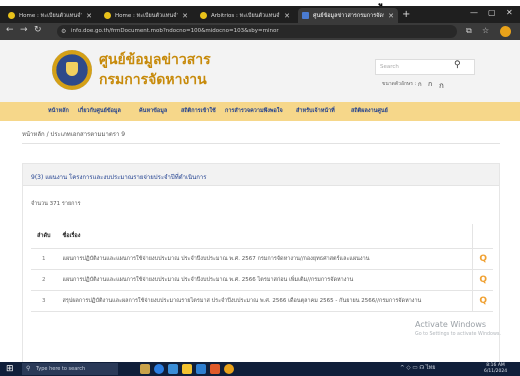 Image resolution: width=520 pixels, height=376 pixels. I want to click on site-title-line1: ศูนย์ข้อมูลข่าวสาร, so click(155, 60).